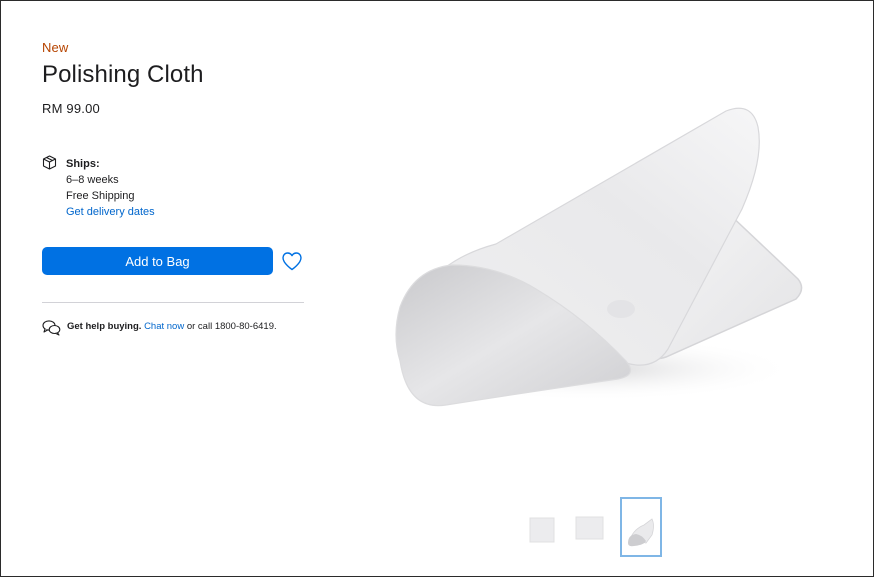 This screenshot has width=874, height=577. Describe the element at coordinates (55, 47) in the screenshot. I see `new-badge: New` at that location.